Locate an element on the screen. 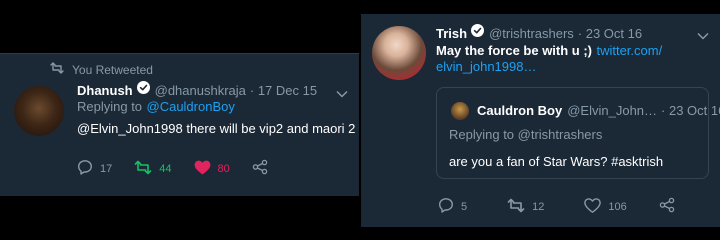 This screenshot has width=720, height=240. reply-count: 5 is located at coordinates (464, 206).